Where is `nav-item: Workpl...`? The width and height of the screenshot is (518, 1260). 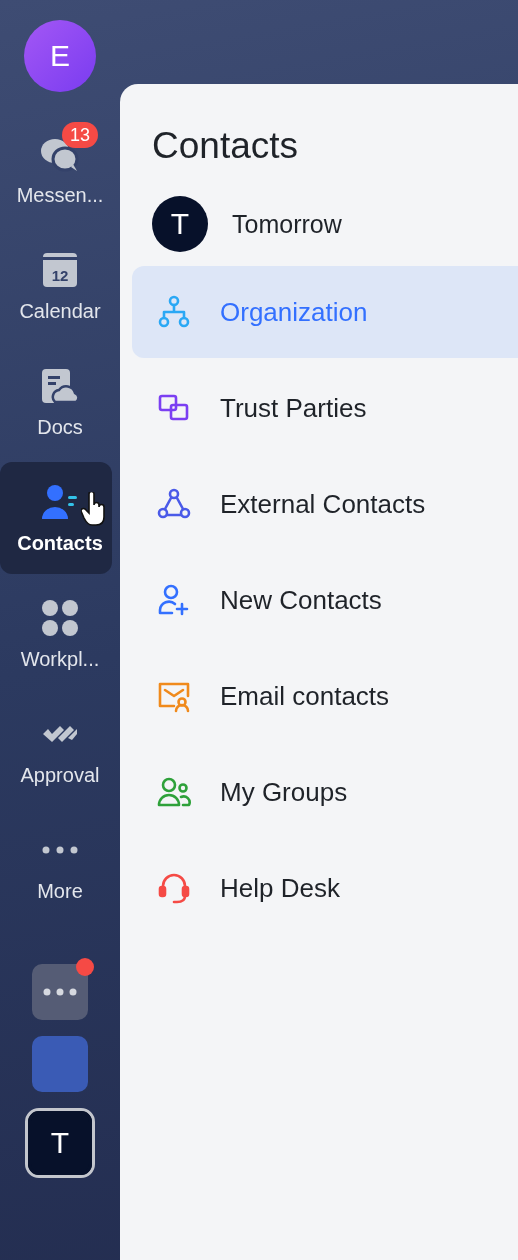
nav-item: Workpl... is located at coordinates (56, 634).